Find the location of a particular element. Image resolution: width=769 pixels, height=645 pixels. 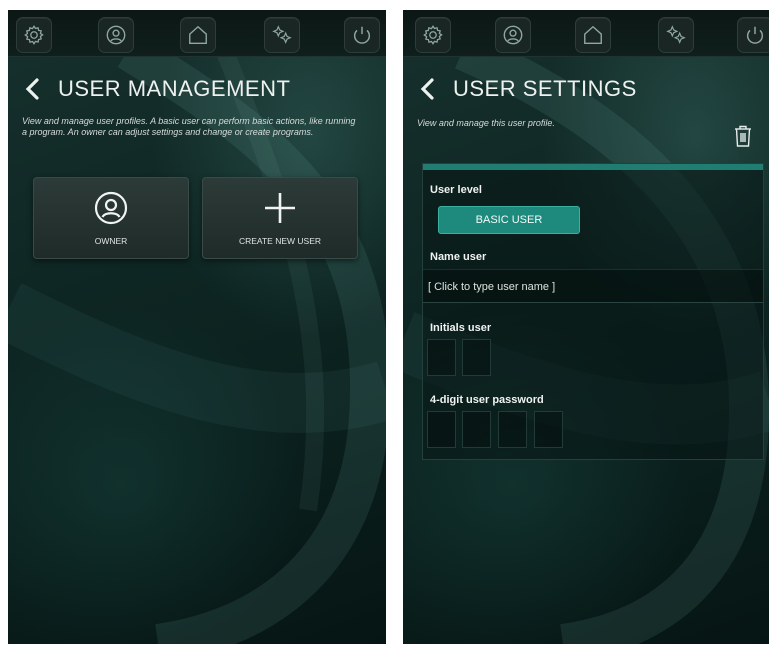

initials-user-label: Initials user is located at coordinates (461, 328).